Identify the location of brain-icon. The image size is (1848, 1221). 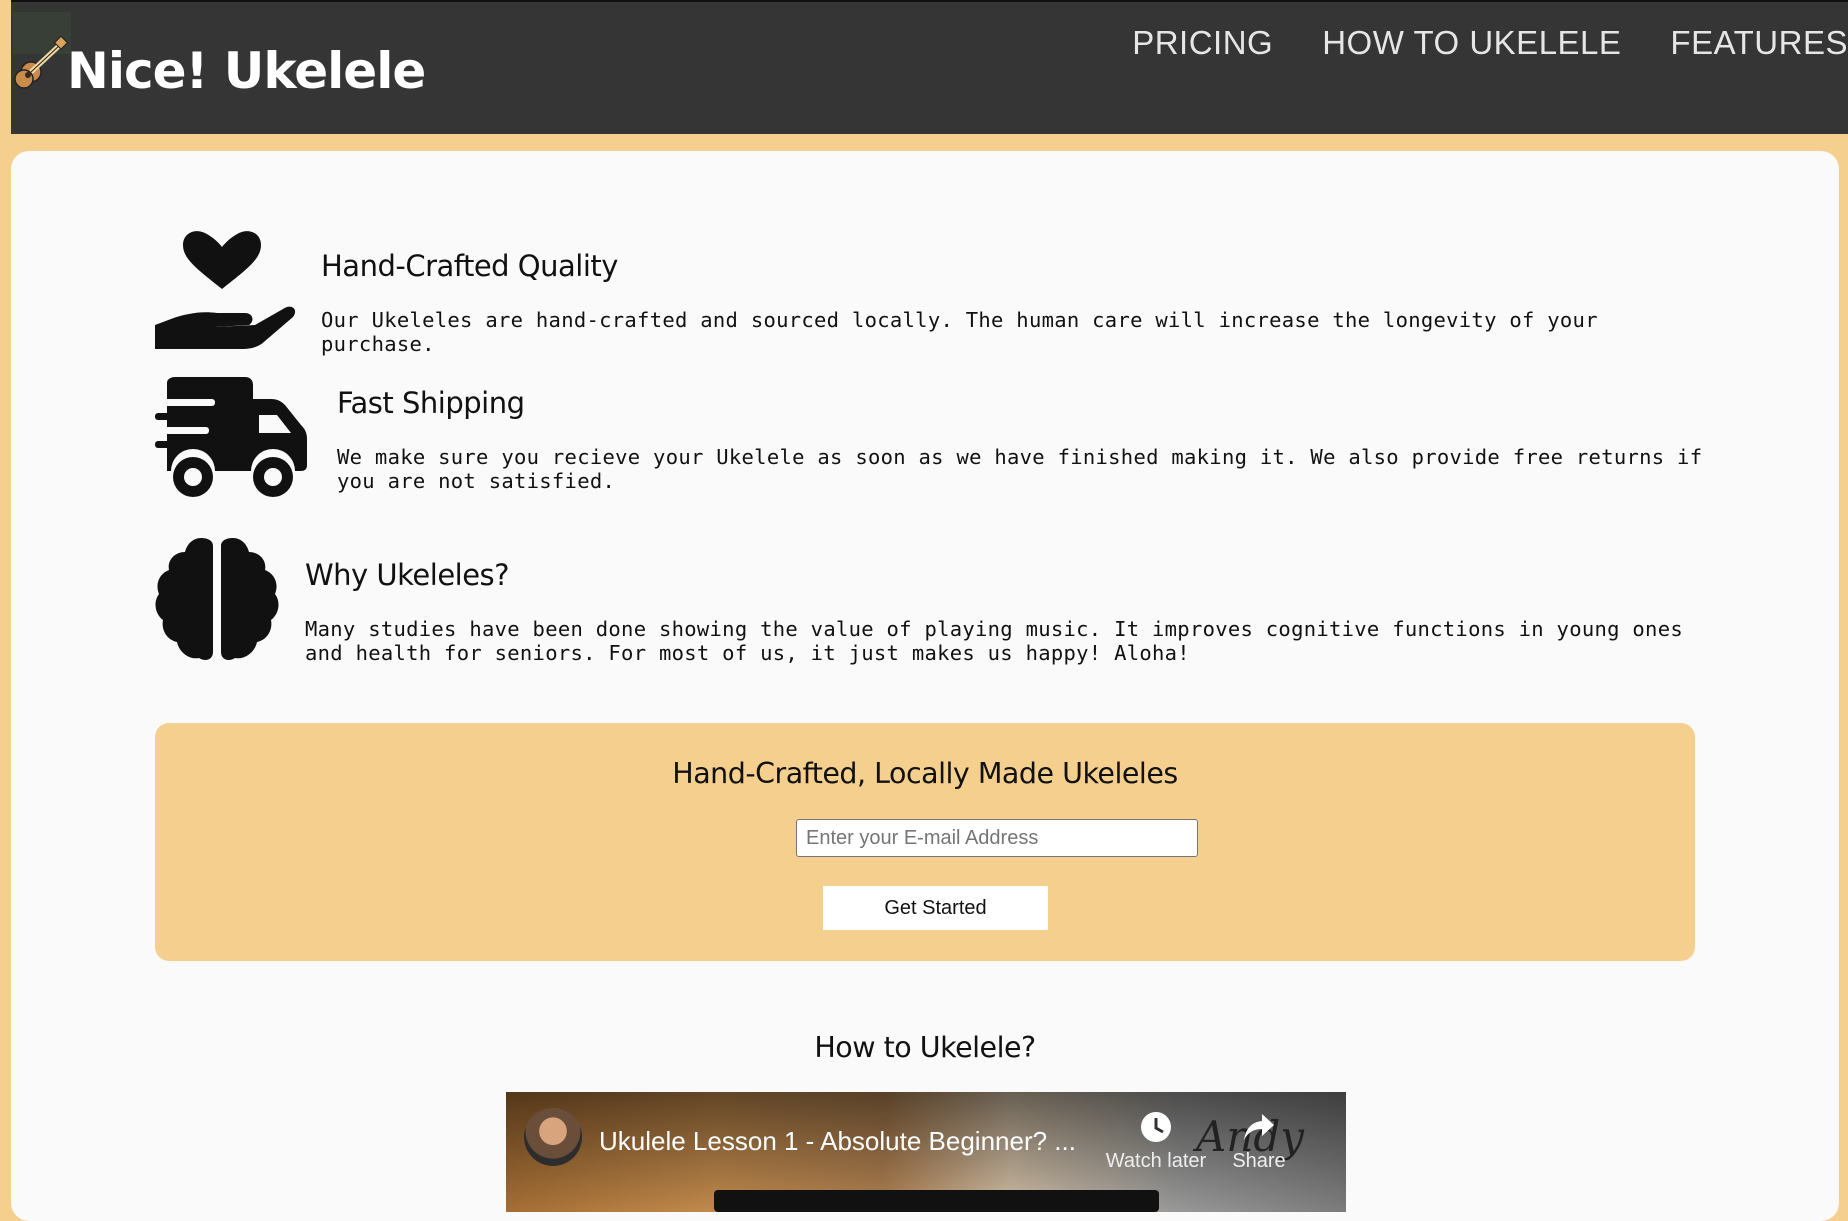
(217, 599).